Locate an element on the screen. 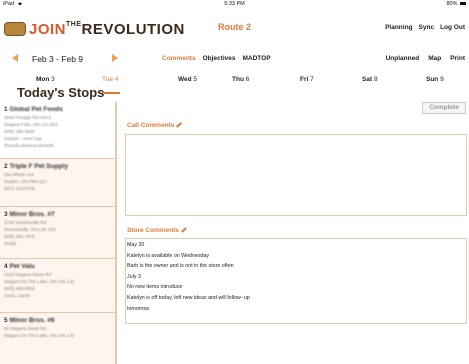 This screenshot has width=469, height=364. stop-city: Niagara Falls, ON L2J 2K9 is located at coordinates (31, 124).